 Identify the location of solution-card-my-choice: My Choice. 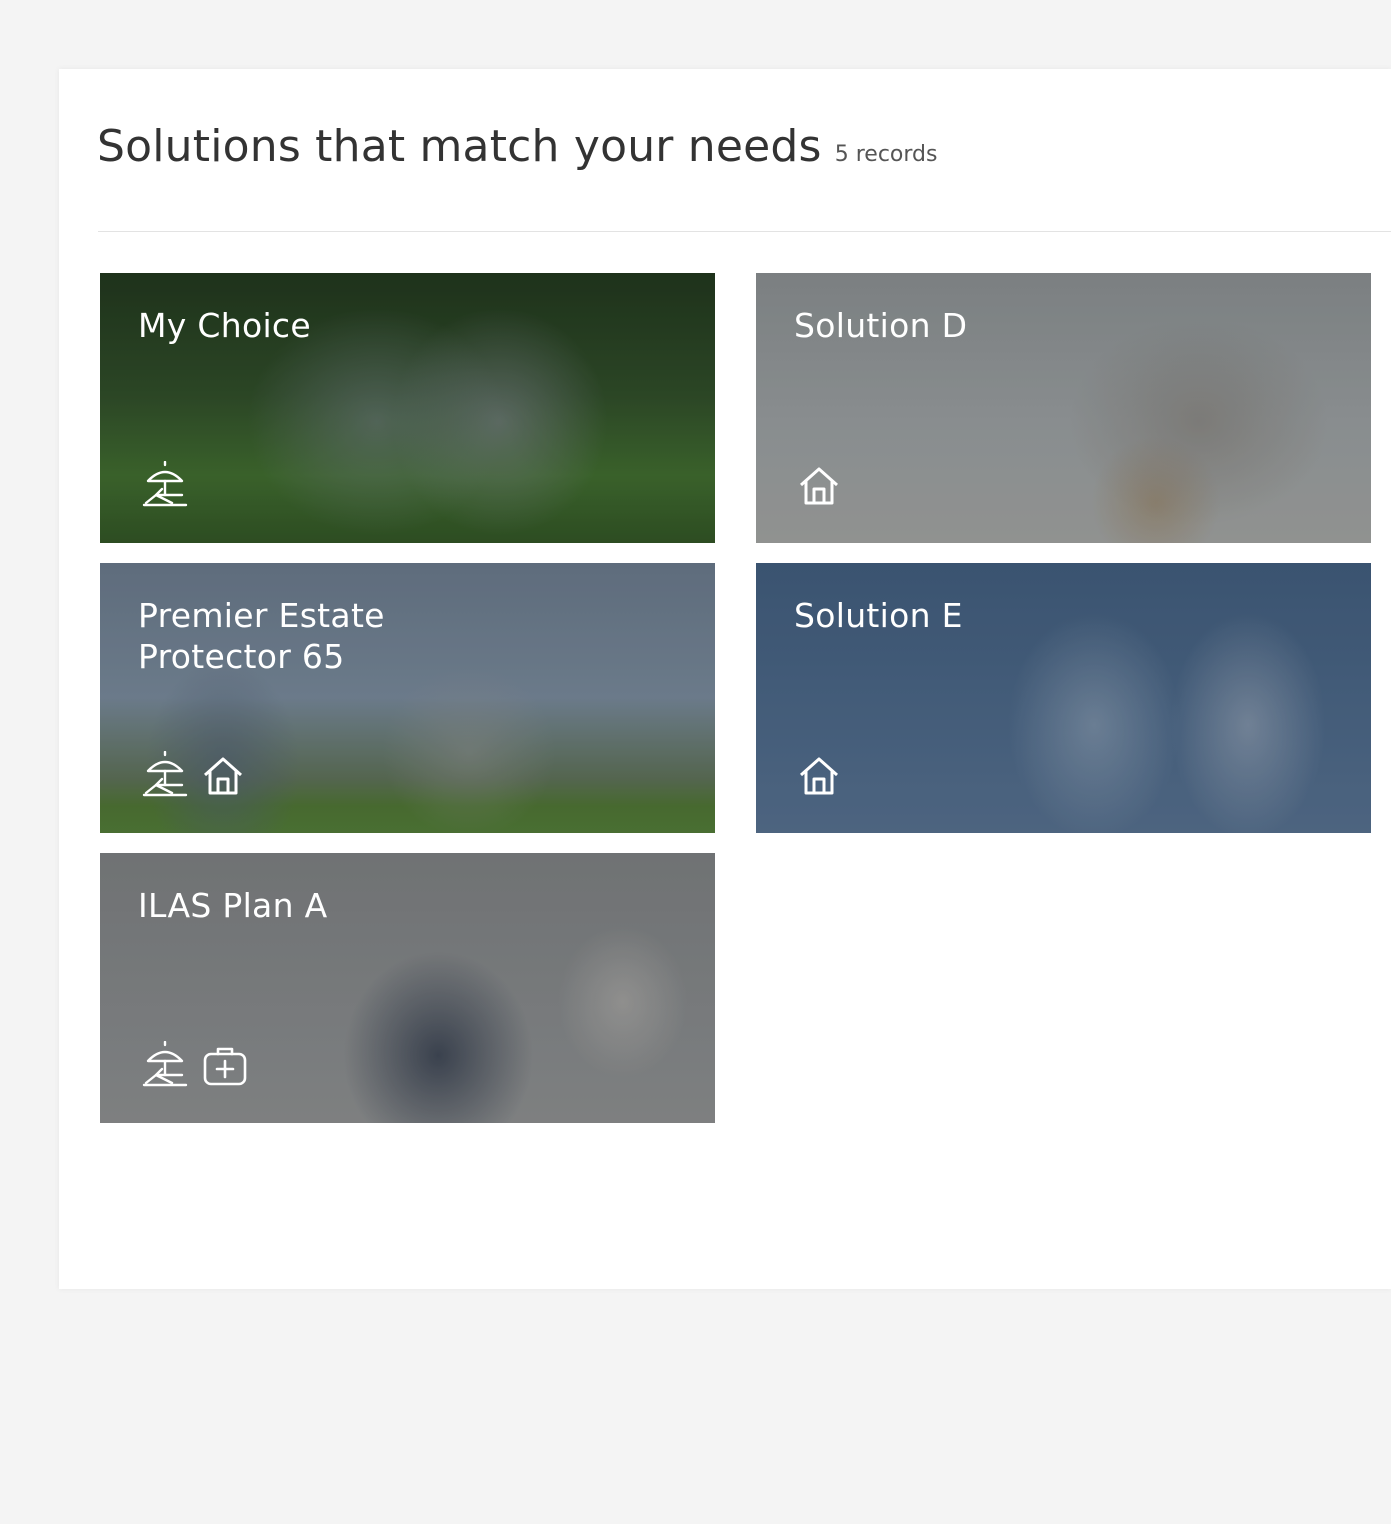
(407, 408).